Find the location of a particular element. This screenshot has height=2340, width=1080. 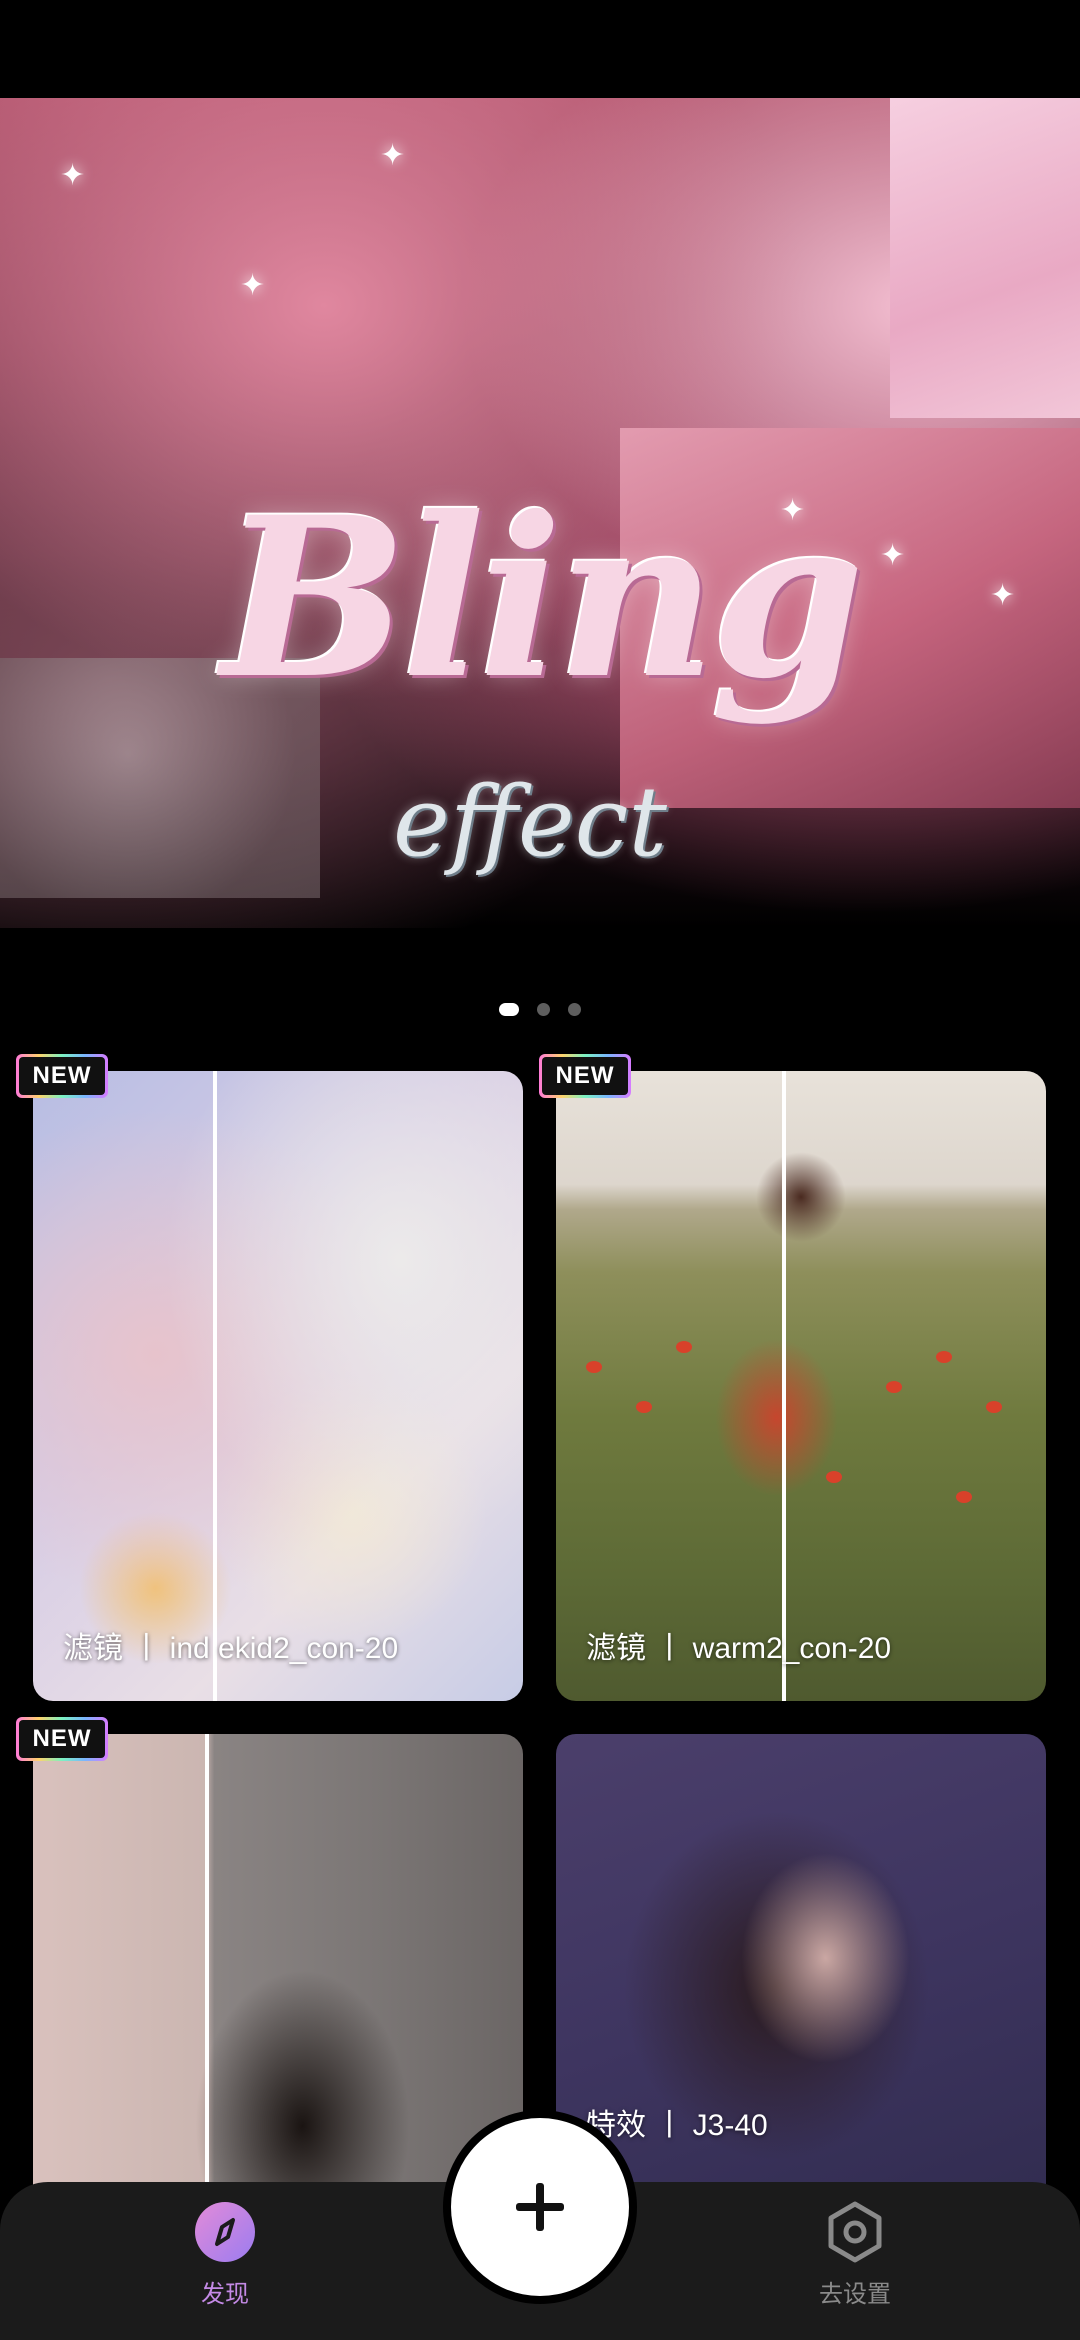

filter-card-label: 滤镜 丨 warm2_con-20 is located at coordinates (739, 1648).